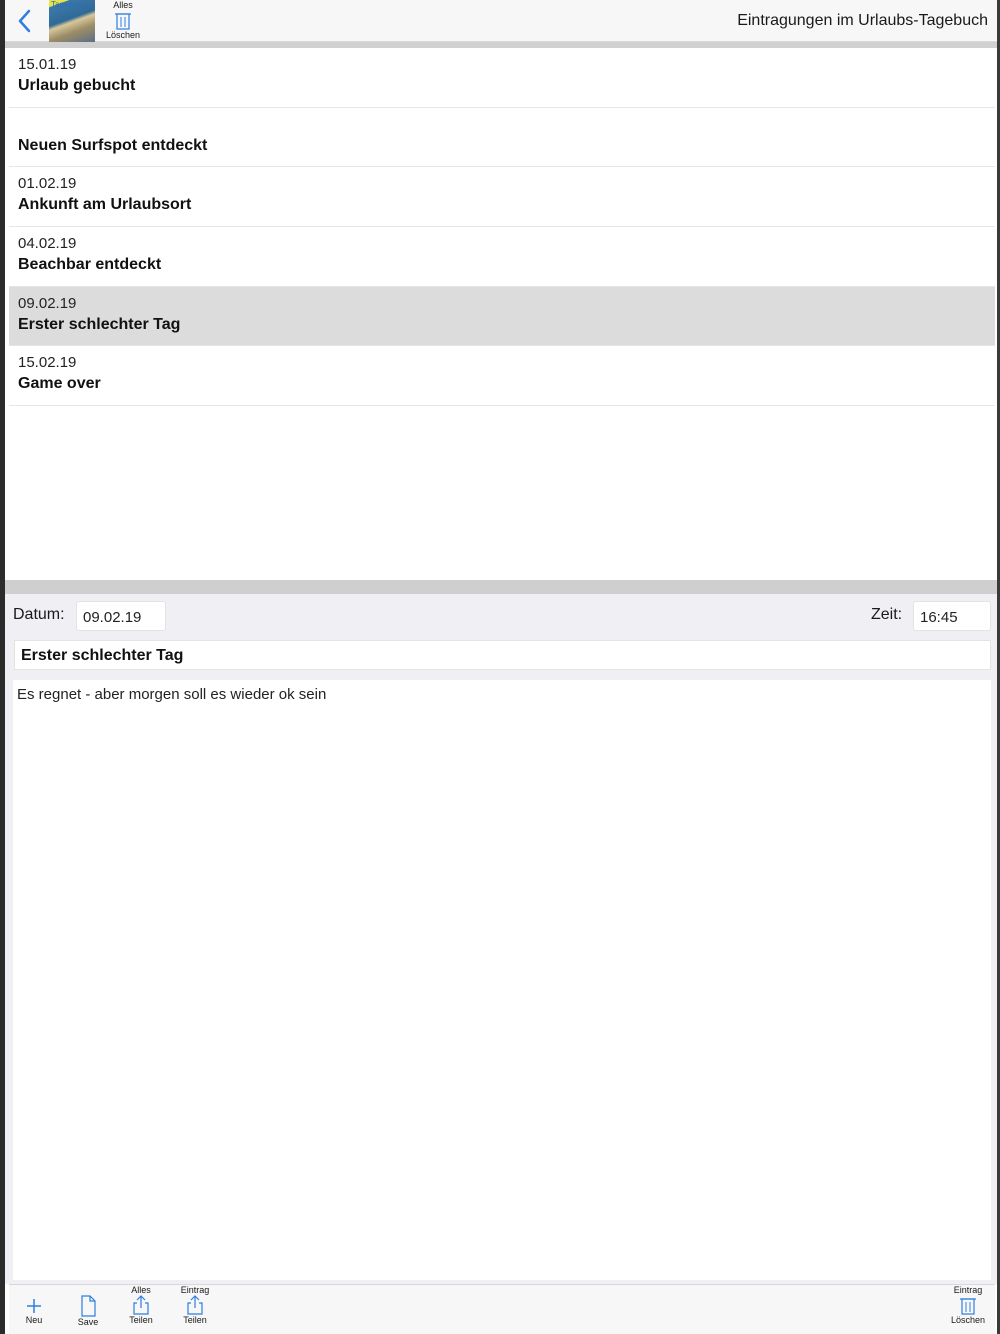  I want to click on share-all-bottom-label: Teilen, so click(141, 1320).